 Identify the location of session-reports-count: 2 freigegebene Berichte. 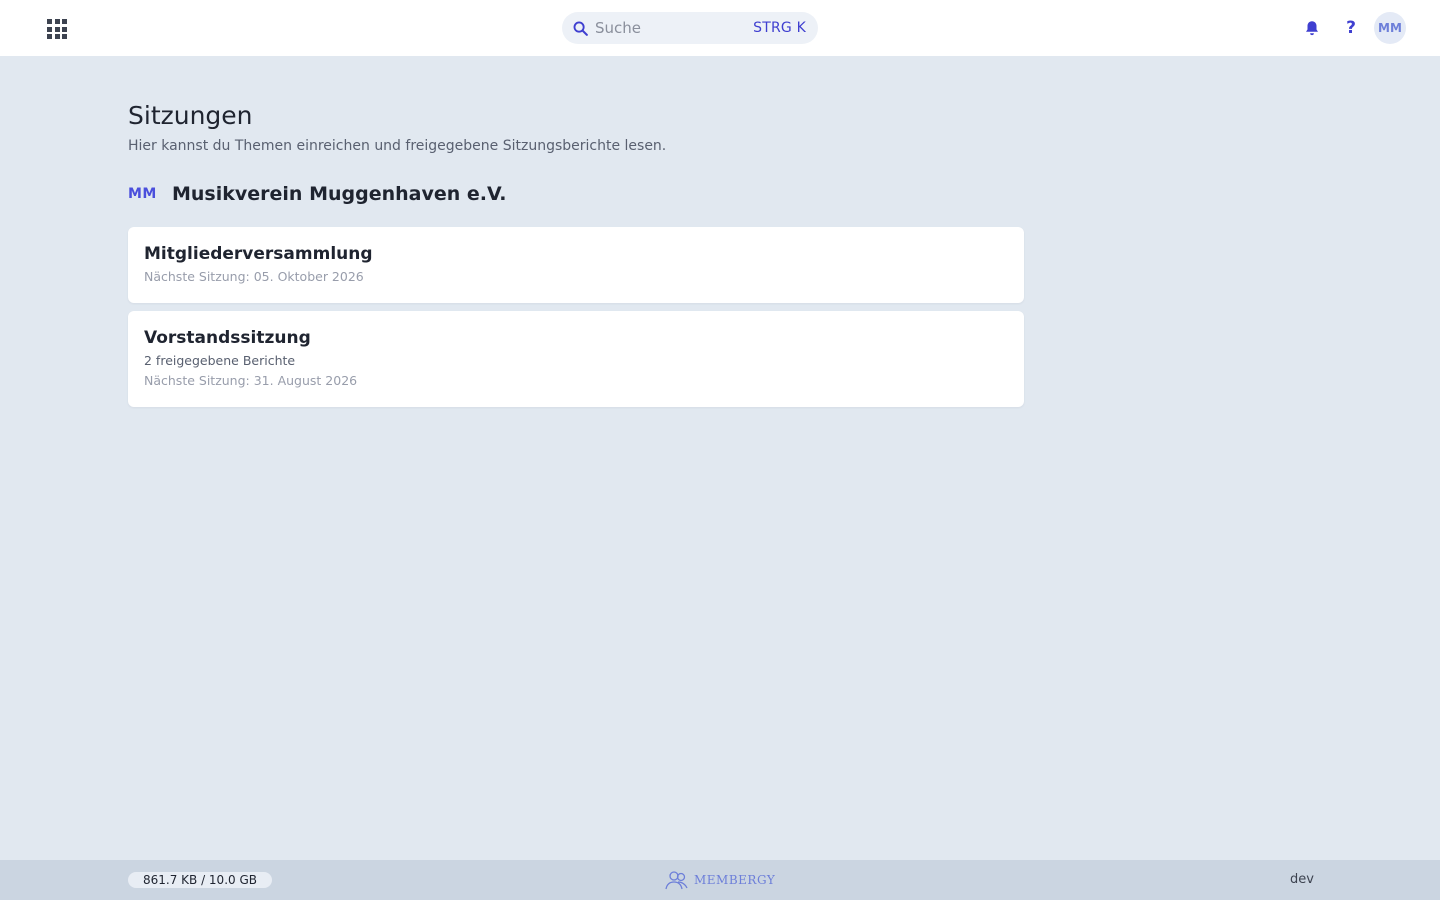
(220, 360).